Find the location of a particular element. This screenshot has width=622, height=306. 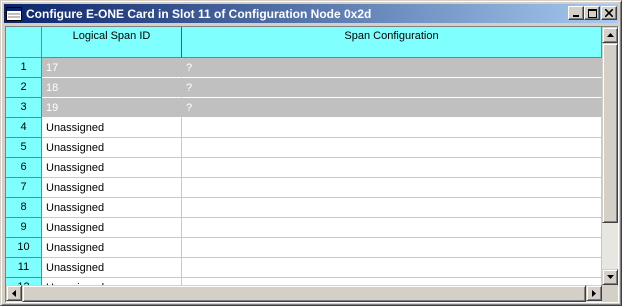

arrow-up-icon is located at coordinates (610, 35).